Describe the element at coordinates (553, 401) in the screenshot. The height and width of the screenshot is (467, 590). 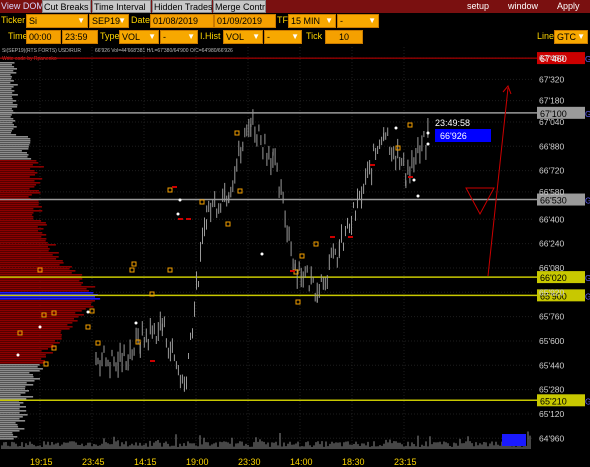
I see `level-label: 65'210` at that location.